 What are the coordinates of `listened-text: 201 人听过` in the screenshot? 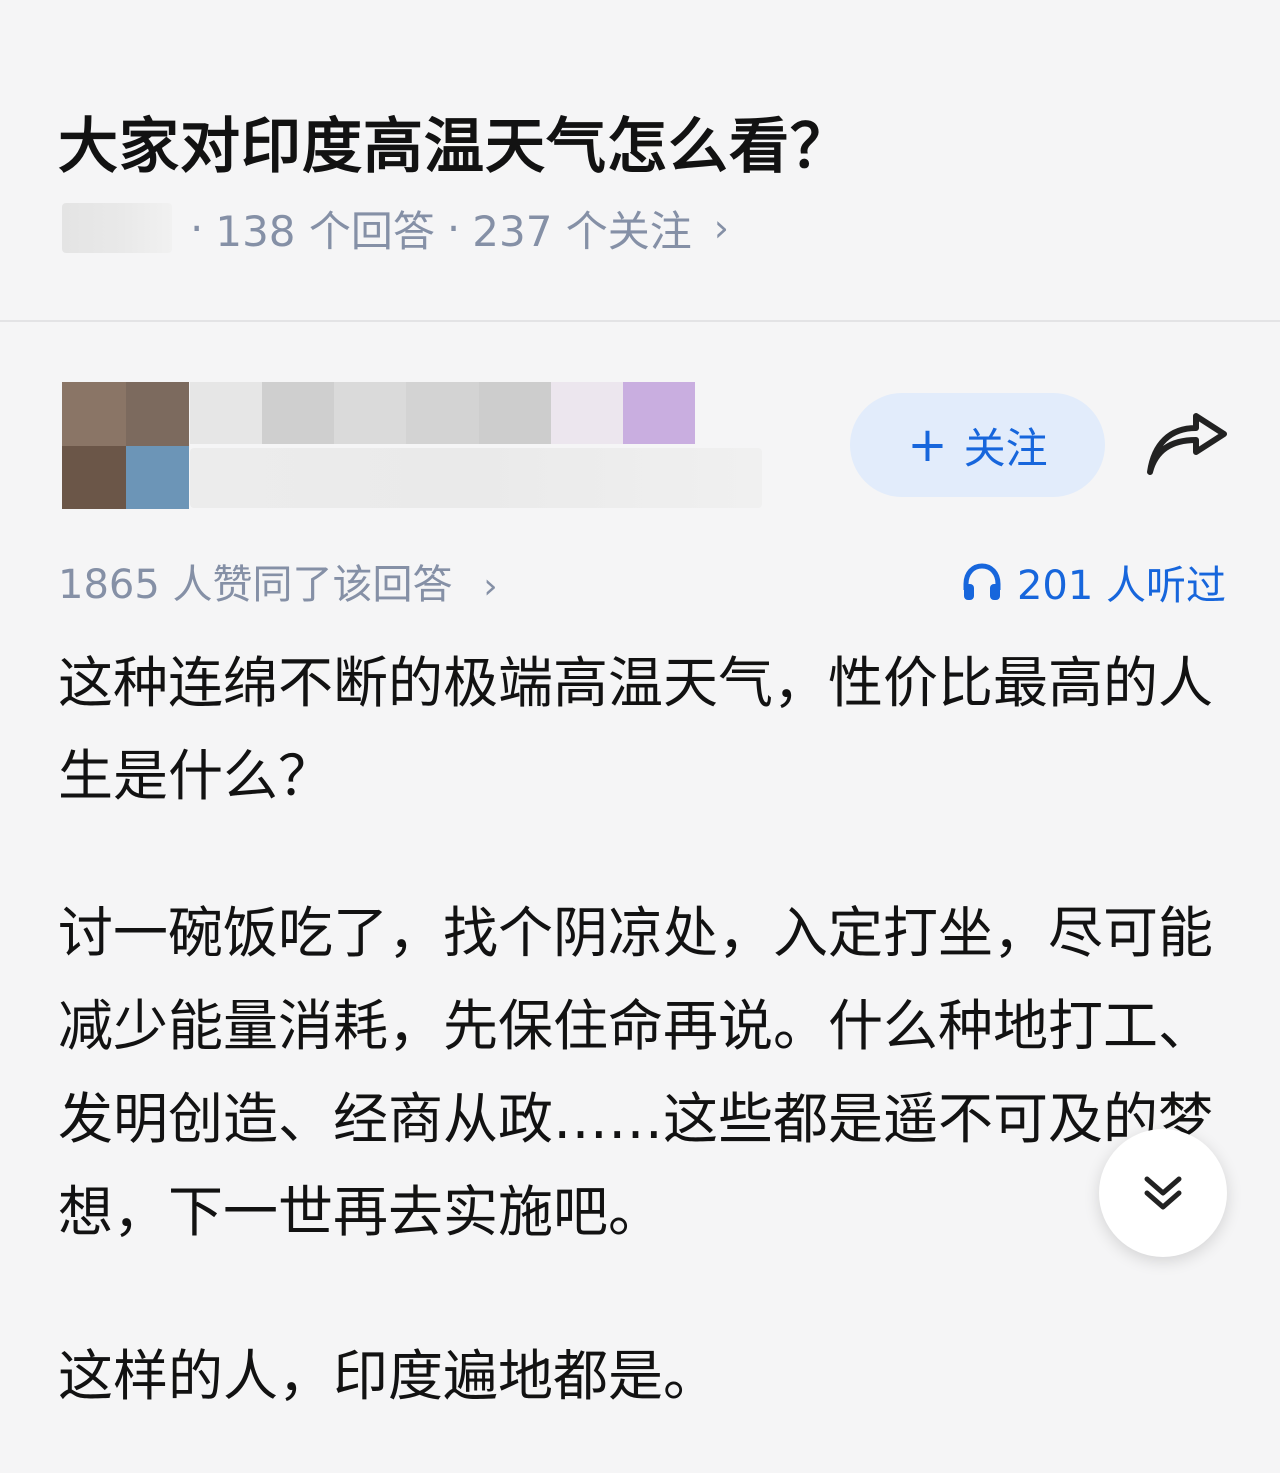 It's located at (1121, 586).